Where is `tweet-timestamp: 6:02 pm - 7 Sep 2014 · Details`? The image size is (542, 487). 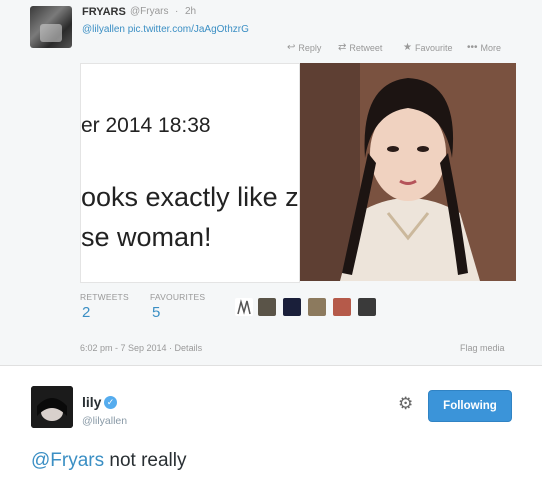
tweet-timestamp: 6:02 pm - 7 Sep 2014 · Details is located at coordinates (141, 348).